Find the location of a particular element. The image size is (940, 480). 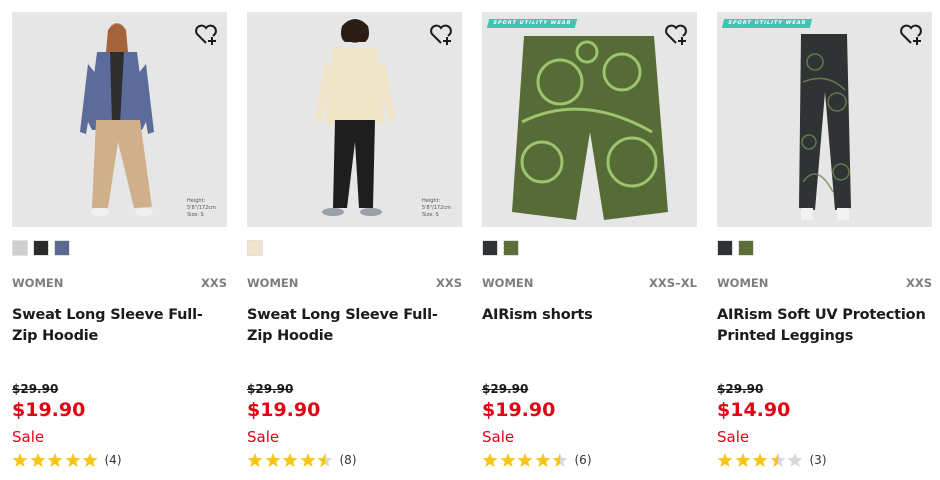

rating: (8) is located at coordinates (302, 460).